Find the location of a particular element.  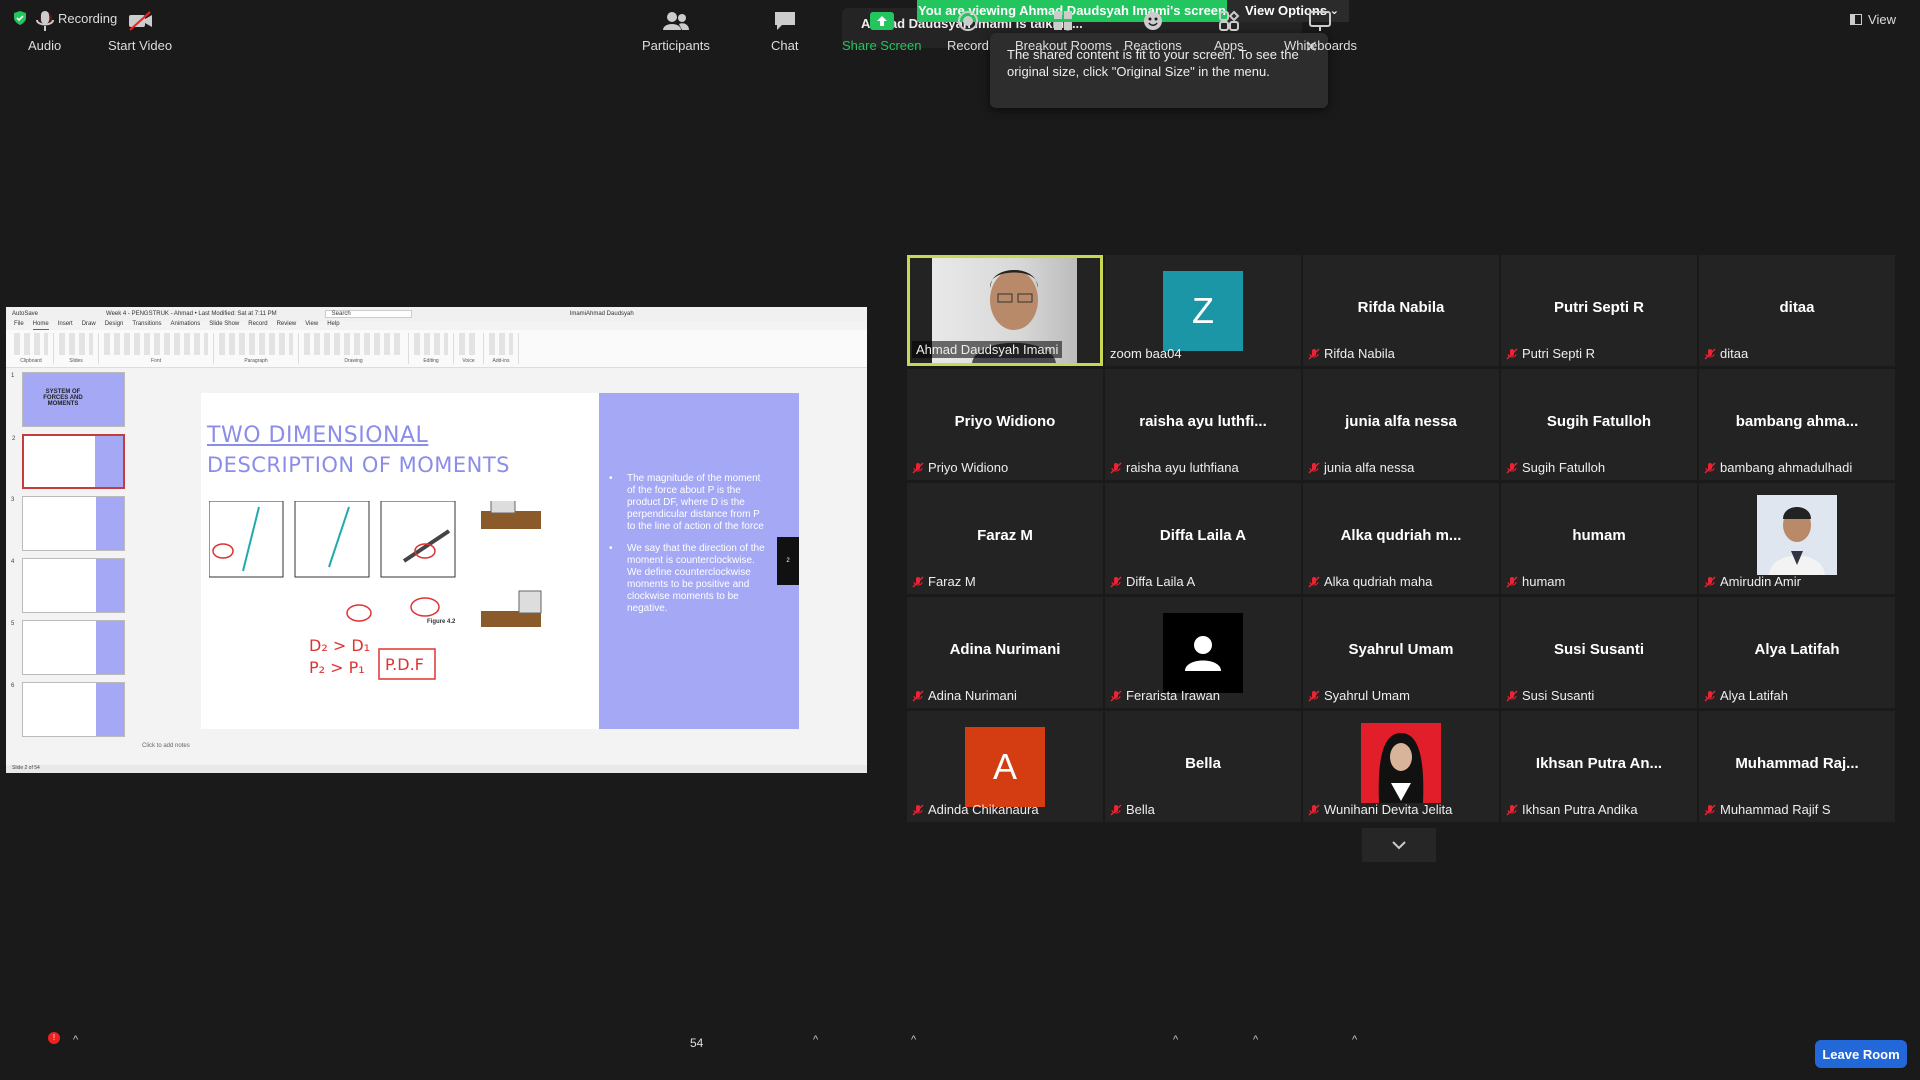

slide-thumb-3: 3 is located at coordinates (68, 523).